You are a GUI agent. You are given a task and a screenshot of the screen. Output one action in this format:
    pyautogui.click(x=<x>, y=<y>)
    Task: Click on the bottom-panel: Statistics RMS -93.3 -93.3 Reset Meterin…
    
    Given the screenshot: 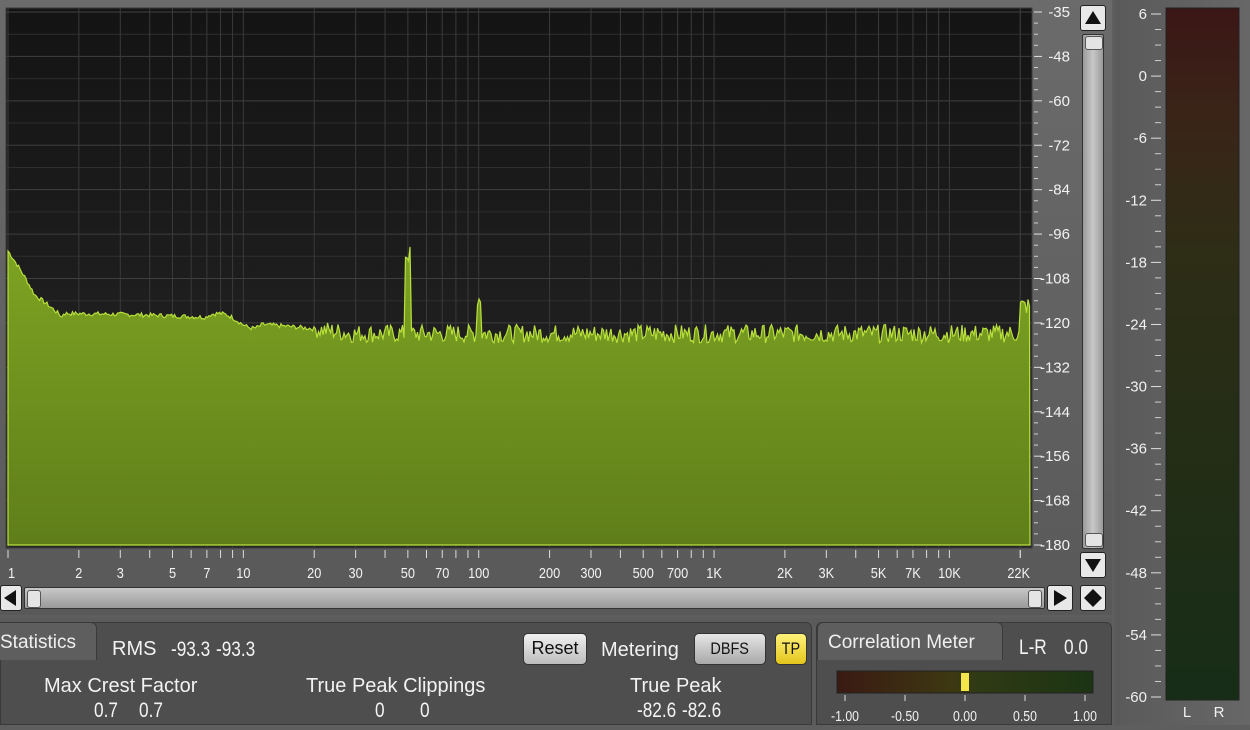 What is the action you would take?
    pyautogui.click(x=556, y=671)
    